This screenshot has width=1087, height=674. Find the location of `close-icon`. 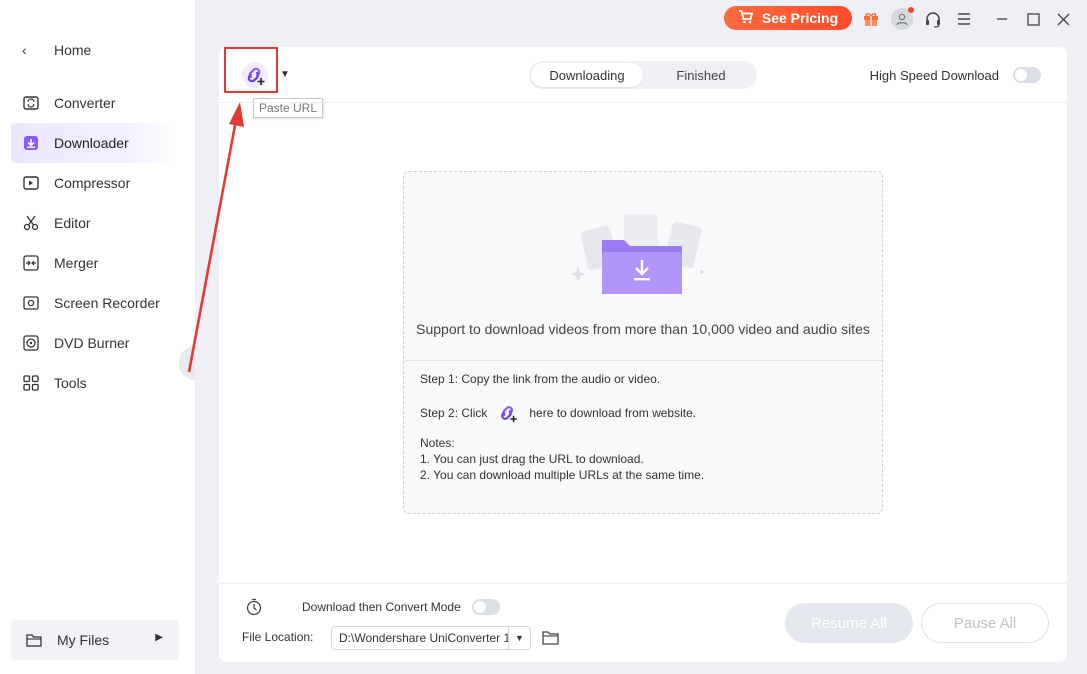

close-icon is located at coordinates (1063, 19).